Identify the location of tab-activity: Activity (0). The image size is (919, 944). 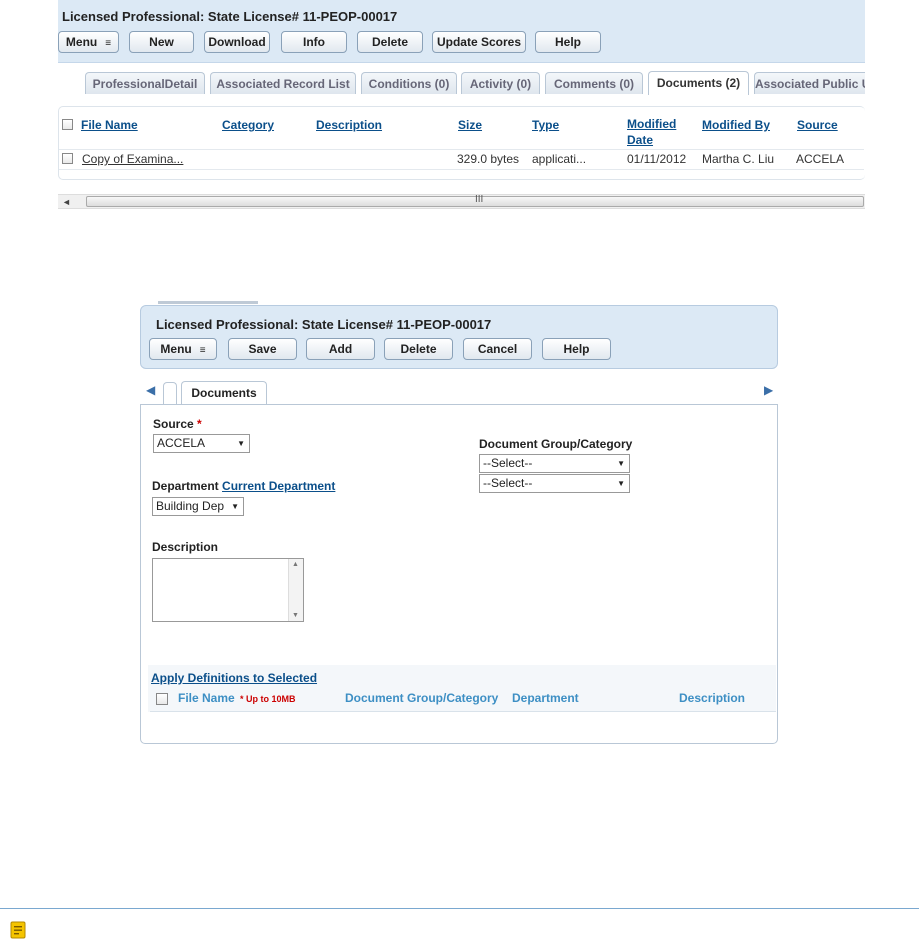
(500, 83).